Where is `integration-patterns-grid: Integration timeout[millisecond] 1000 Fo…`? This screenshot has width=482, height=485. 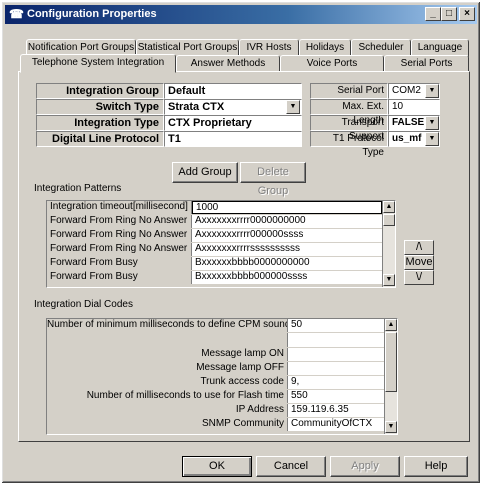
integration-patterns-grid: Integration timeout[millisecond] 1000 Fo… is located at coordinates (221, 244).